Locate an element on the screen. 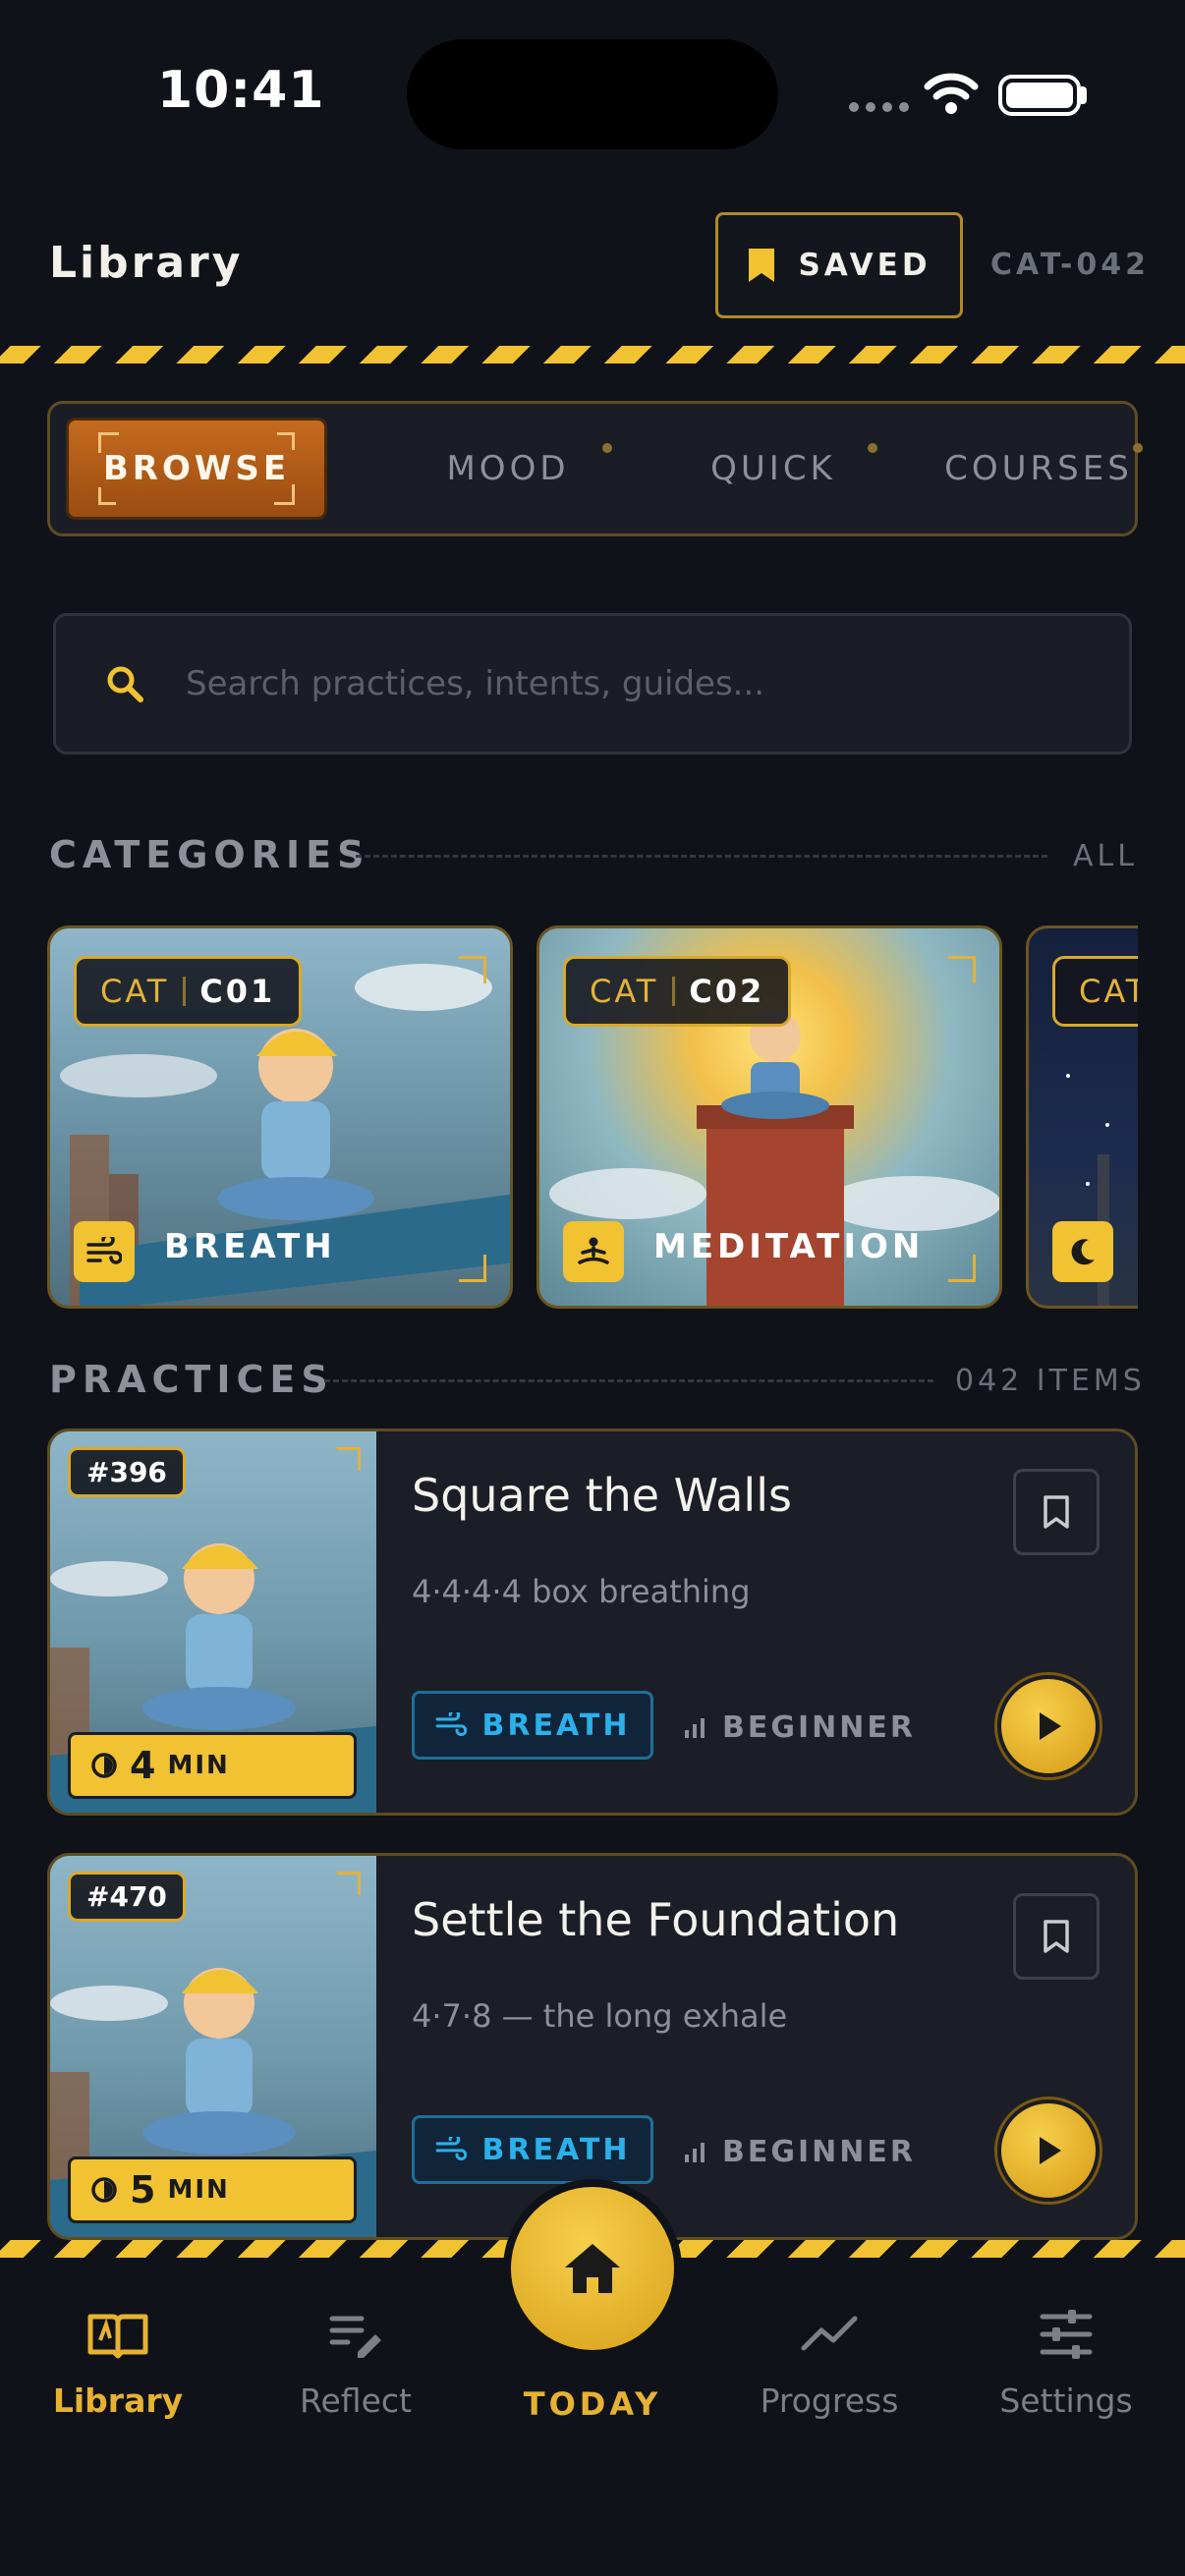  home-icon is located at coordinates (592, 2268).